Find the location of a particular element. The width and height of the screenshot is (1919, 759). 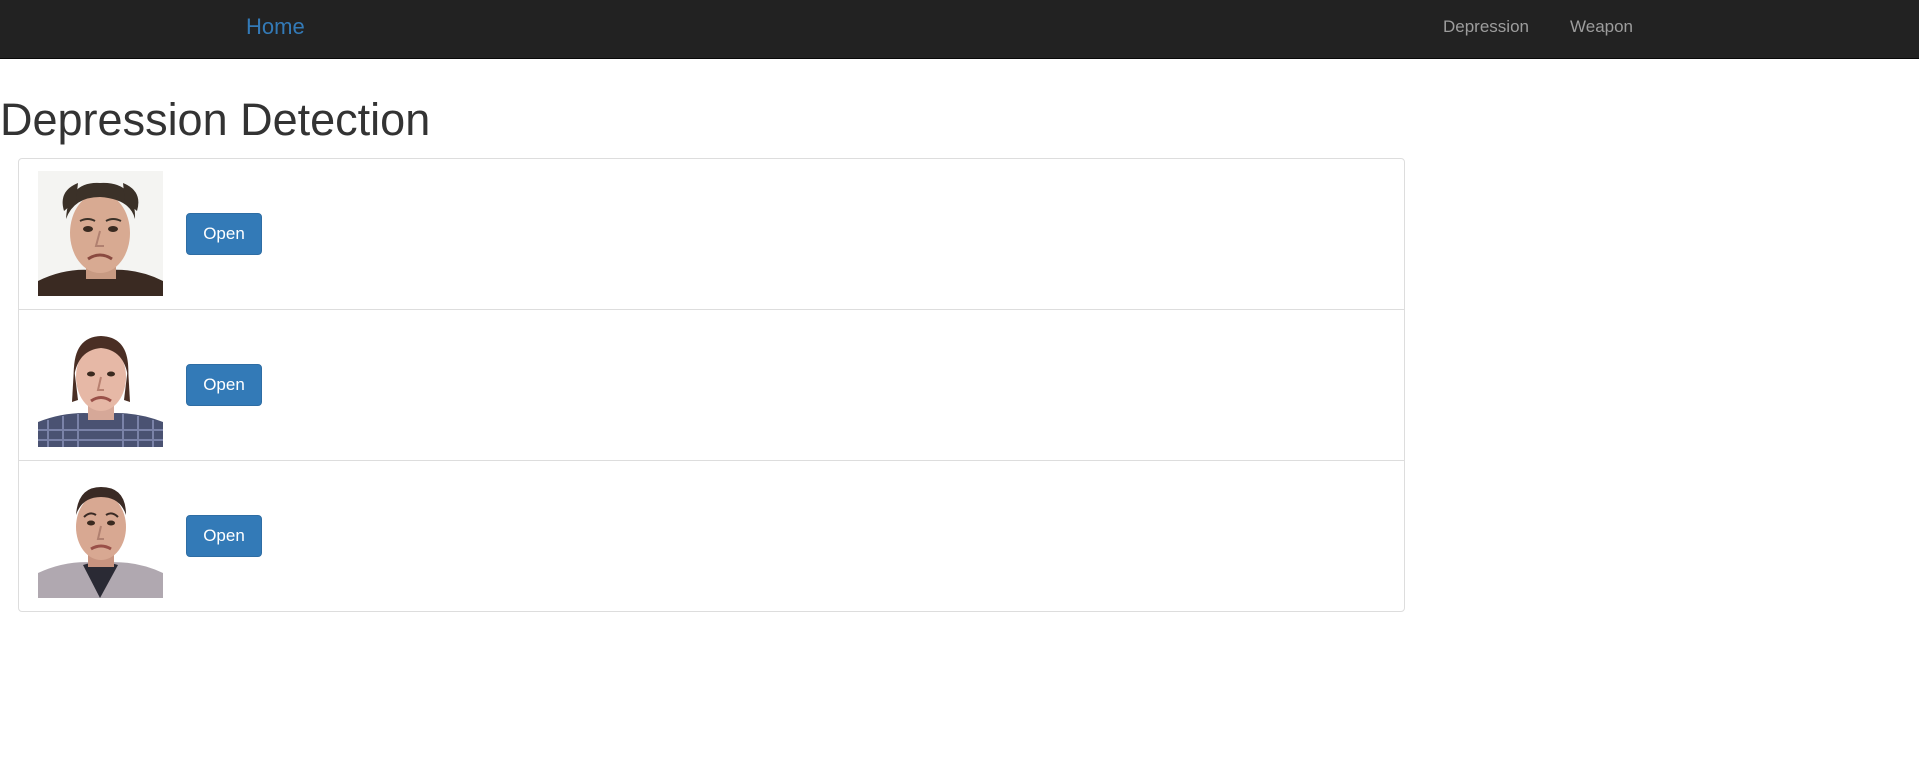

home-link: Home is located at coordinates (275, 27).